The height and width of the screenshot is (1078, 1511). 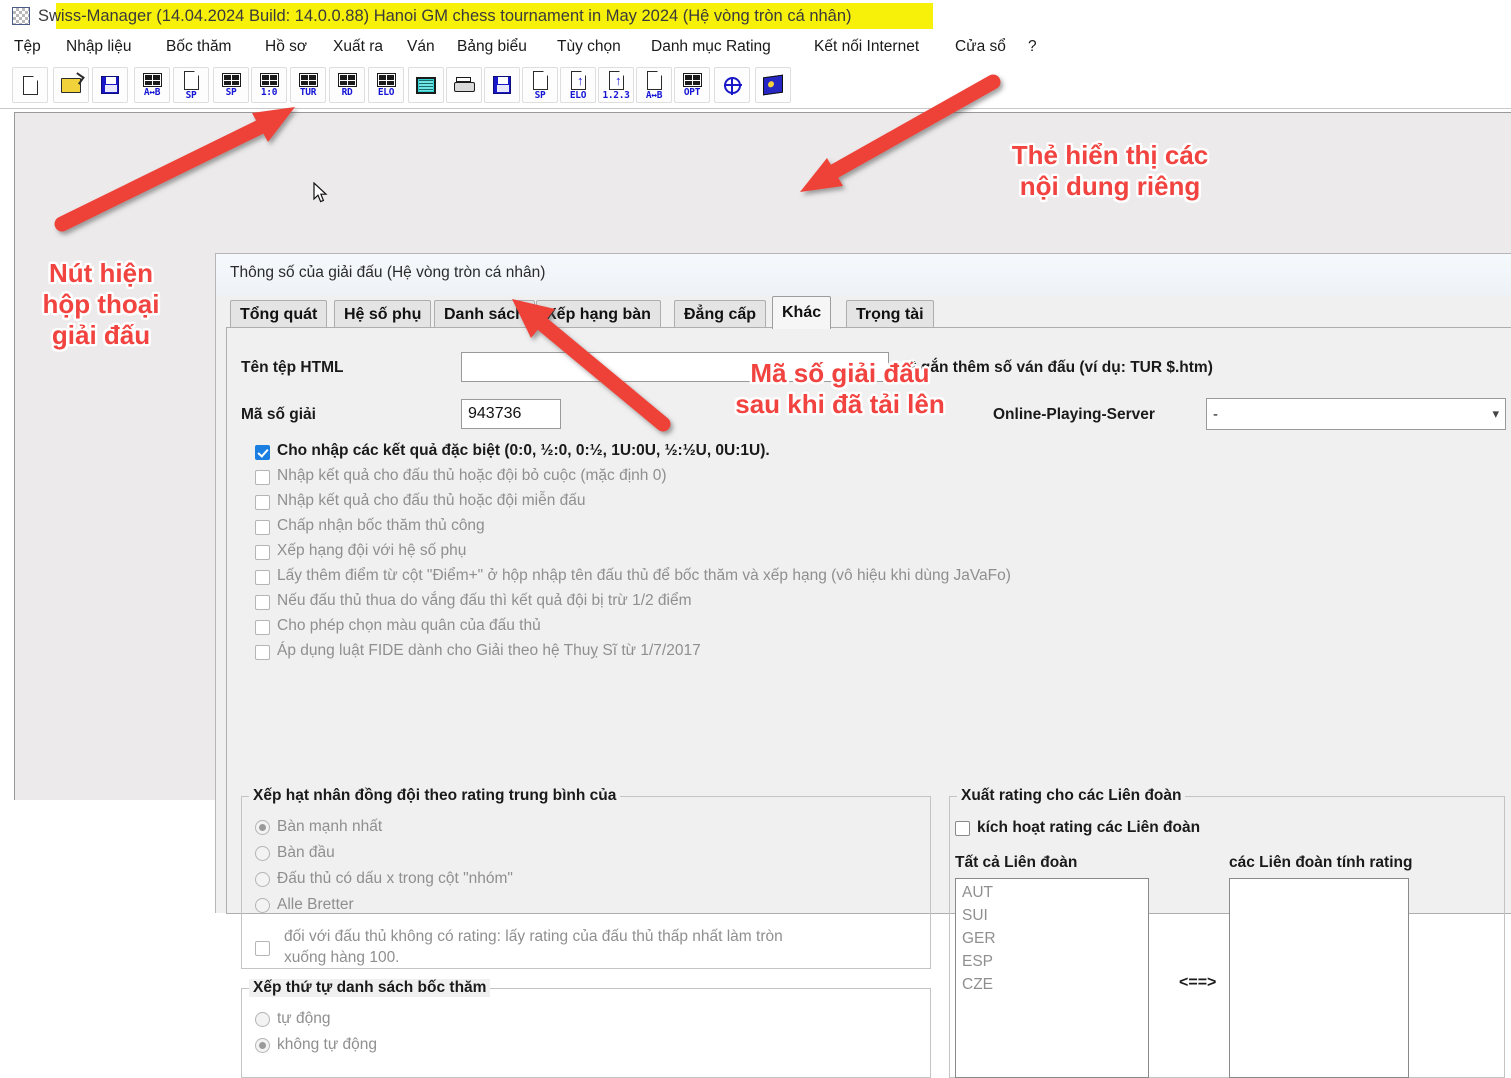 I want to click on seeding-radio-label-2: Đấu thủ có dấu x trong cột "nhóm", so click(x=395, y=878).